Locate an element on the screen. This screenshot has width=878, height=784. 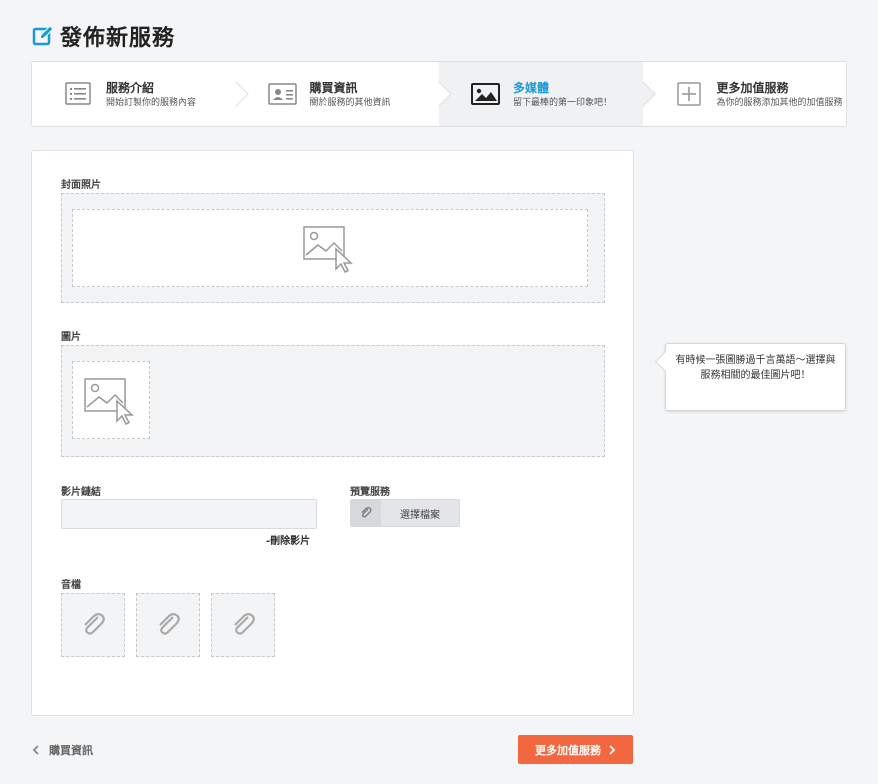
images-label: 圖片 is located at coordinates (71, 337).